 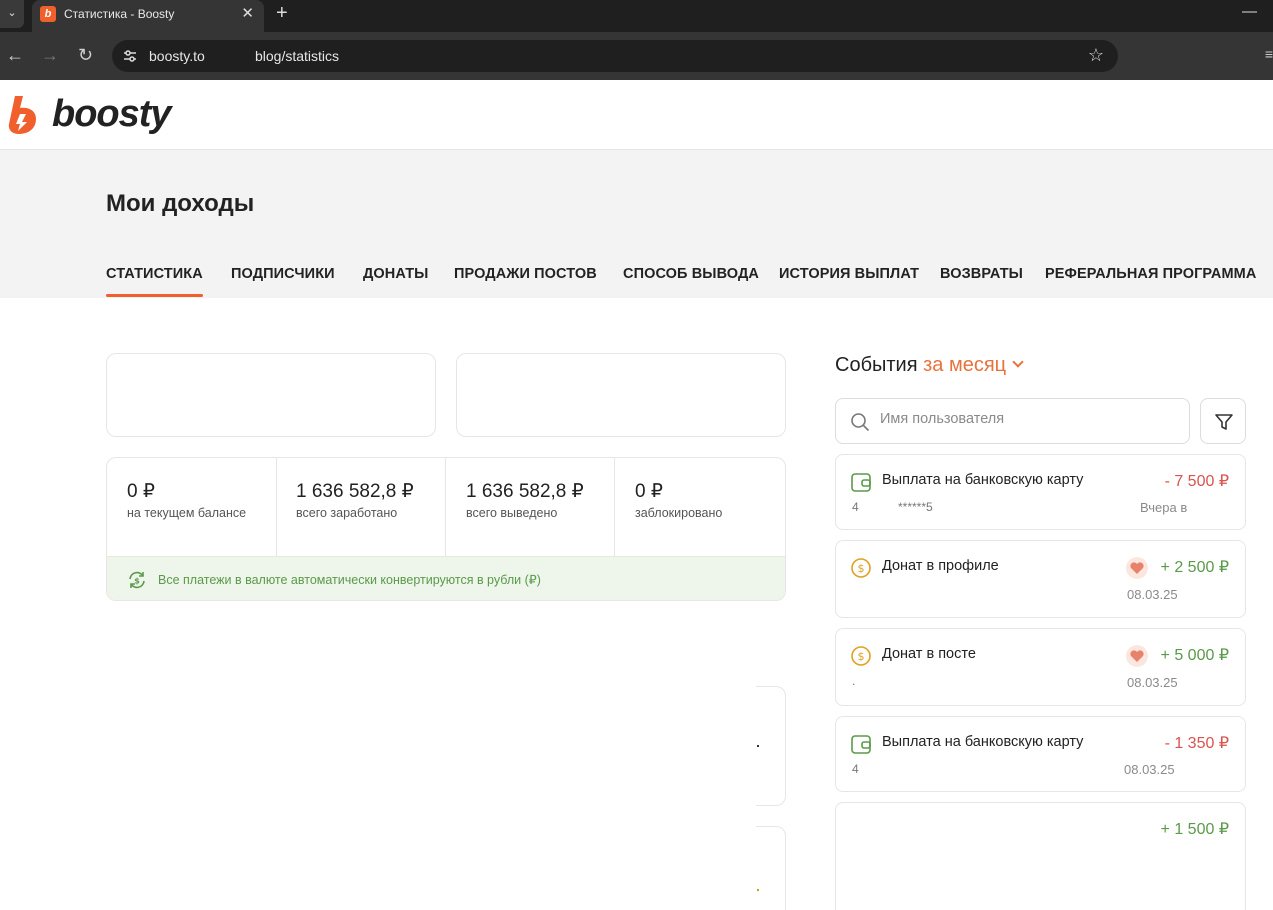 I want to click on tab-donations: ДОНАТЫ, so click(x=395, y=274).